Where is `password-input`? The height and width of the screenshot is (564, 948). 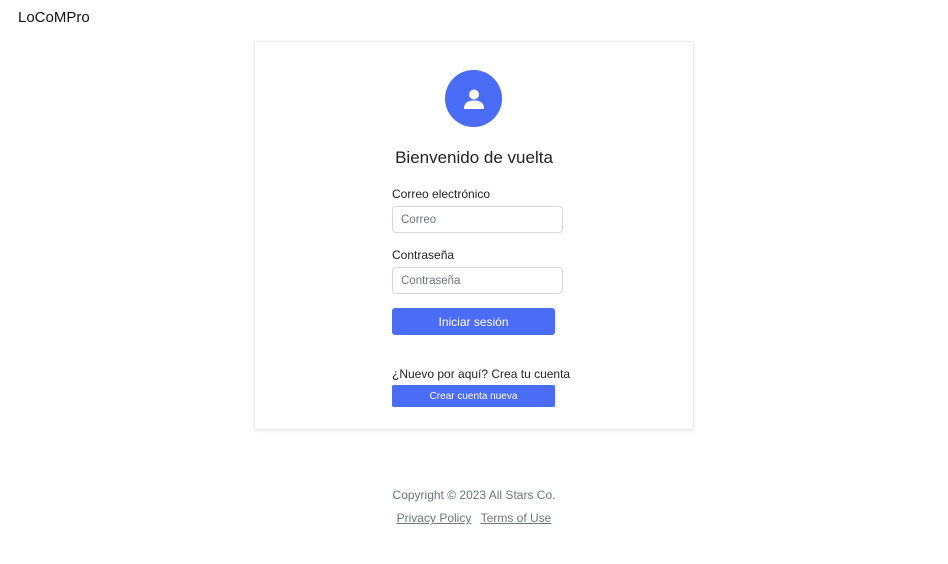 password-input is located at coordinates (477, 280).